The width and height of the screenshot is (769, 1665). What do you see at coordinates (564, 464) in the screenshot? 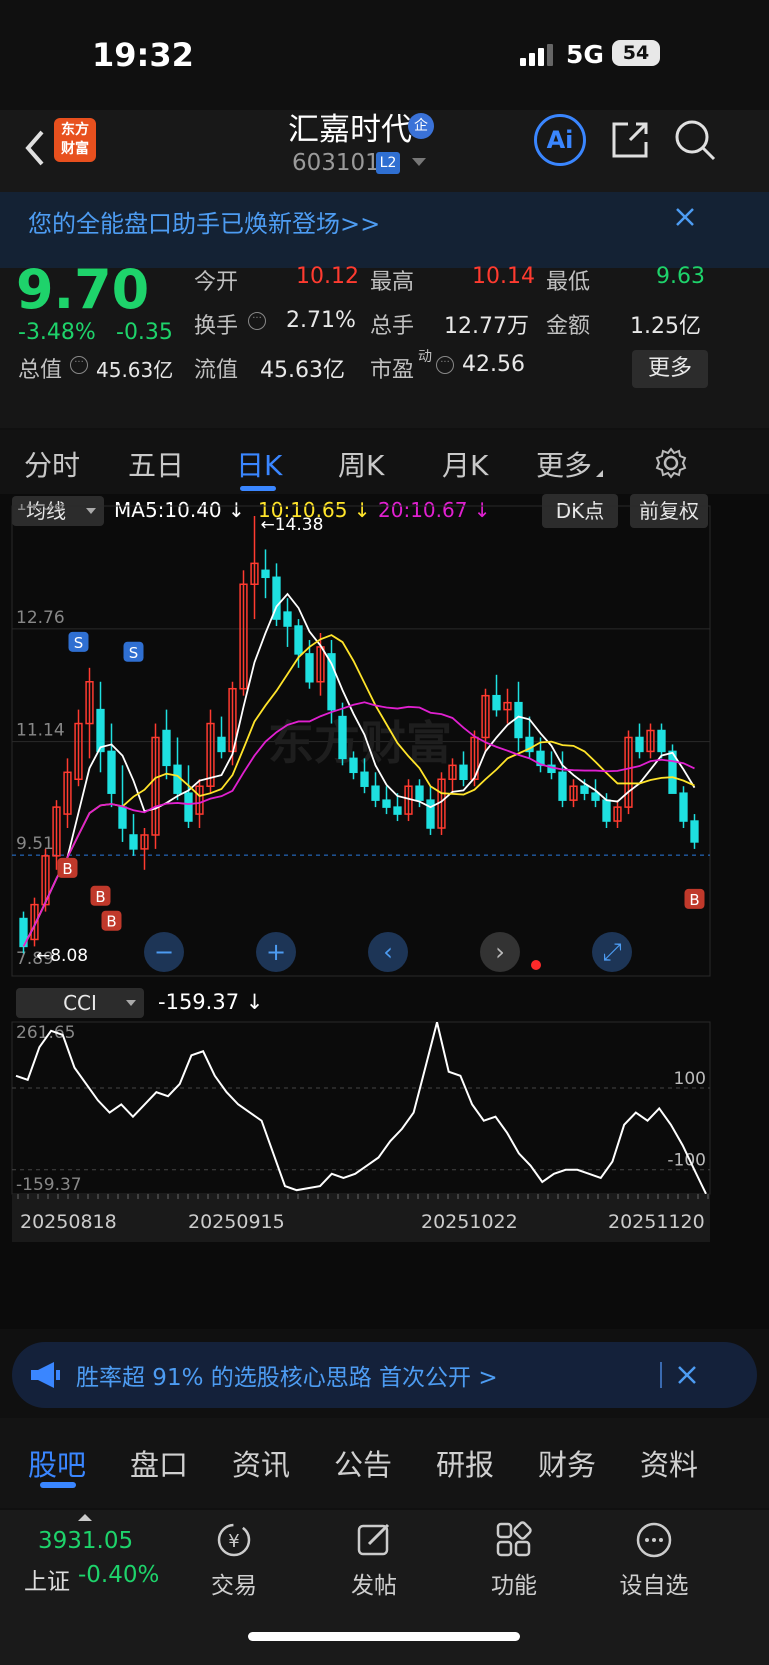
I see `tab-more: 更多` at bounding box center [564, 464].